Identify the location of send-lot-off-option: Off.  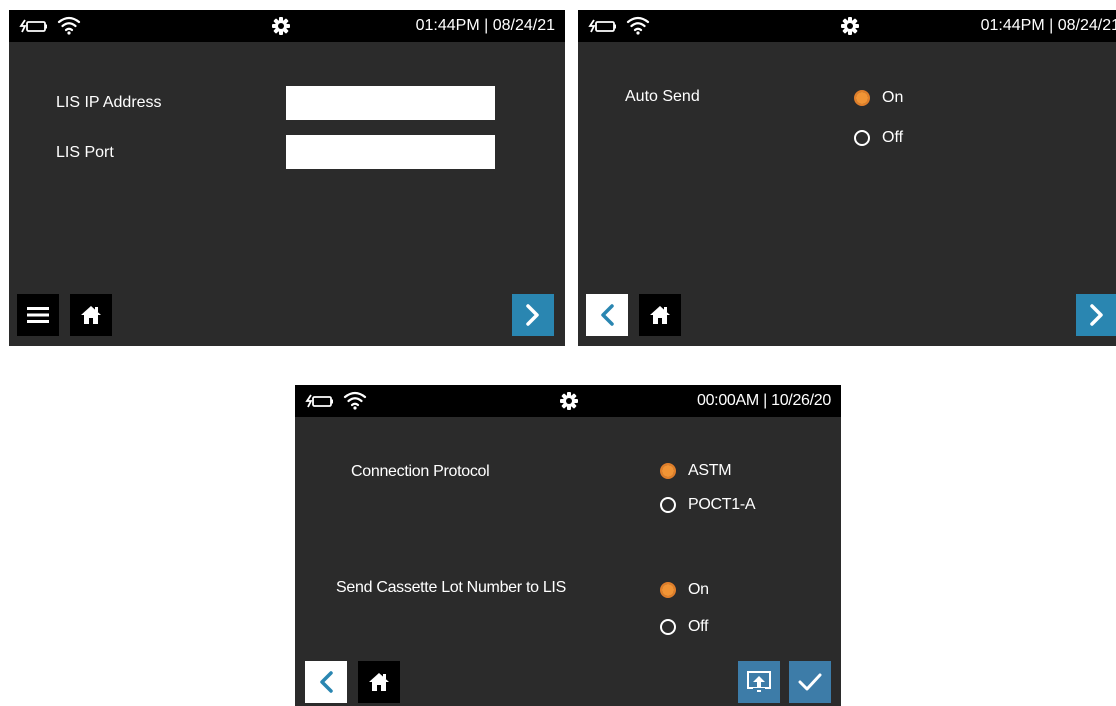
(684, 627).